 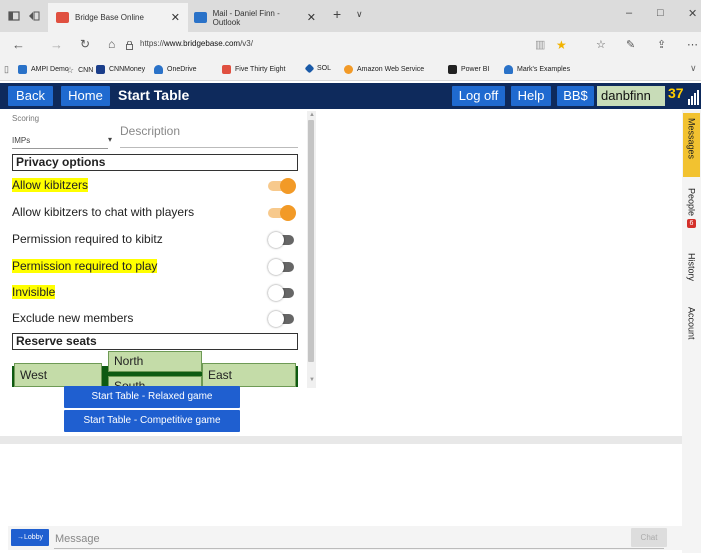 I want to click on aws-icon, so click(x=348, y=69).